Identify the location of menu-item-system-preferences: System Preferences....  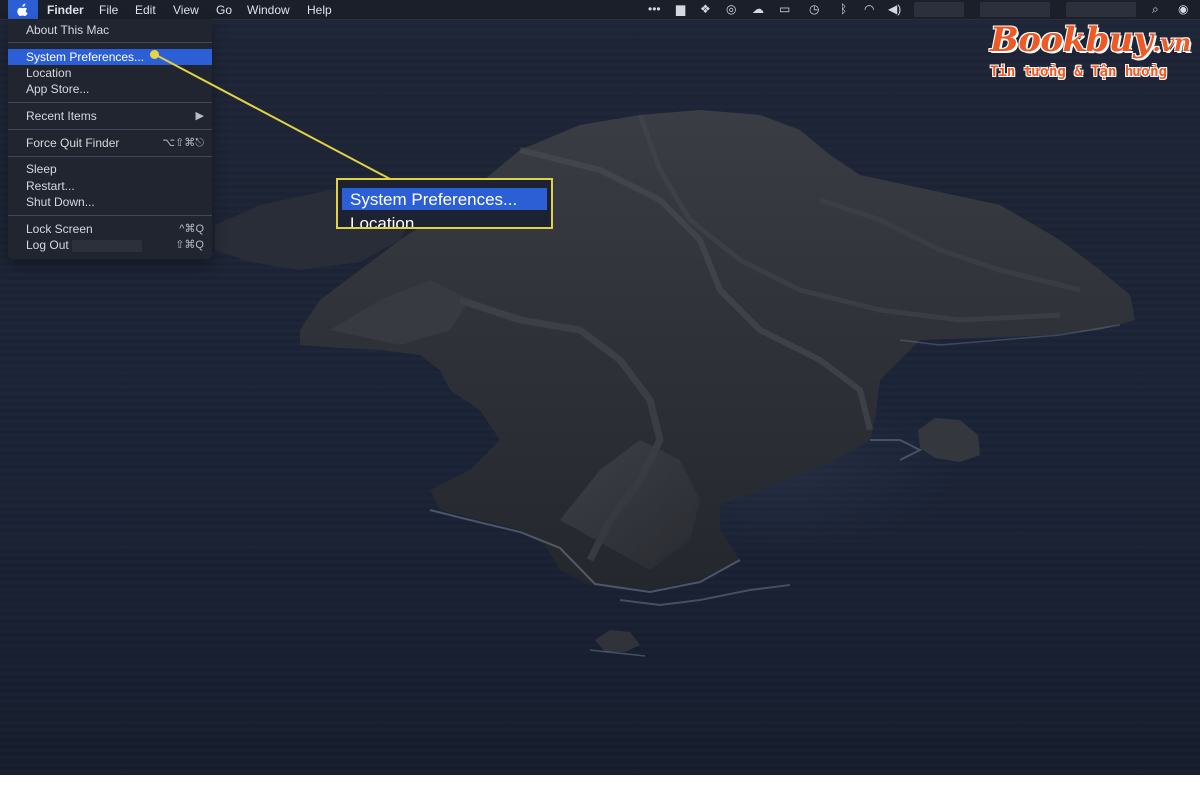
(110, 57).